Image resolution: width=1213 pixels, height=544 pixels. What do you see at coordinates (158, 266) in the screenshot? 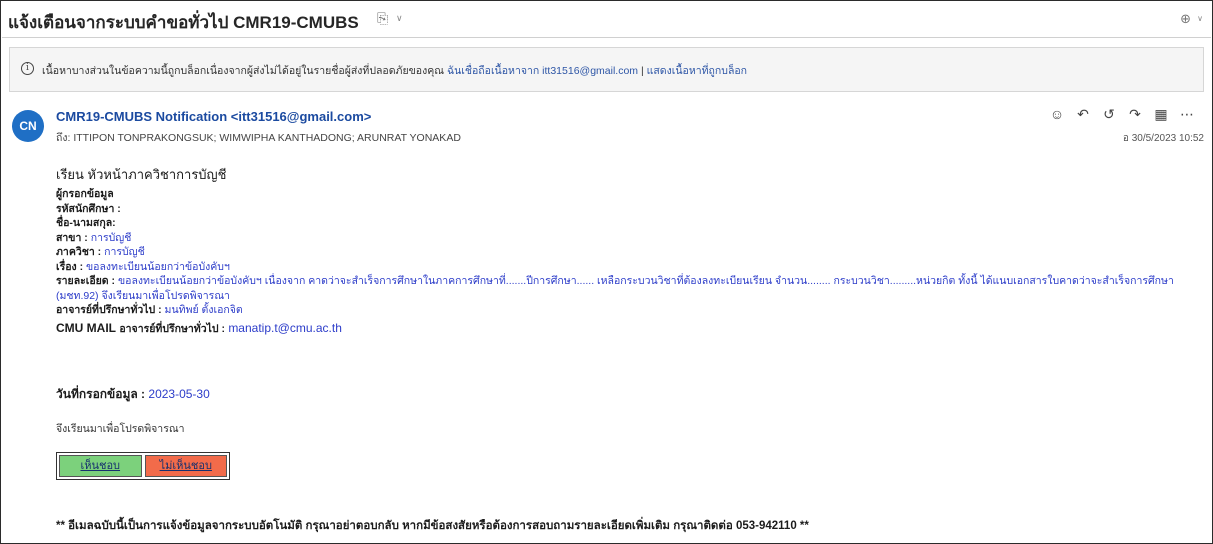
I see `subject-value: ขอลงทะเบียนน้อยกว่าข้อบังคับฯ` at bounding box center [158, 266].